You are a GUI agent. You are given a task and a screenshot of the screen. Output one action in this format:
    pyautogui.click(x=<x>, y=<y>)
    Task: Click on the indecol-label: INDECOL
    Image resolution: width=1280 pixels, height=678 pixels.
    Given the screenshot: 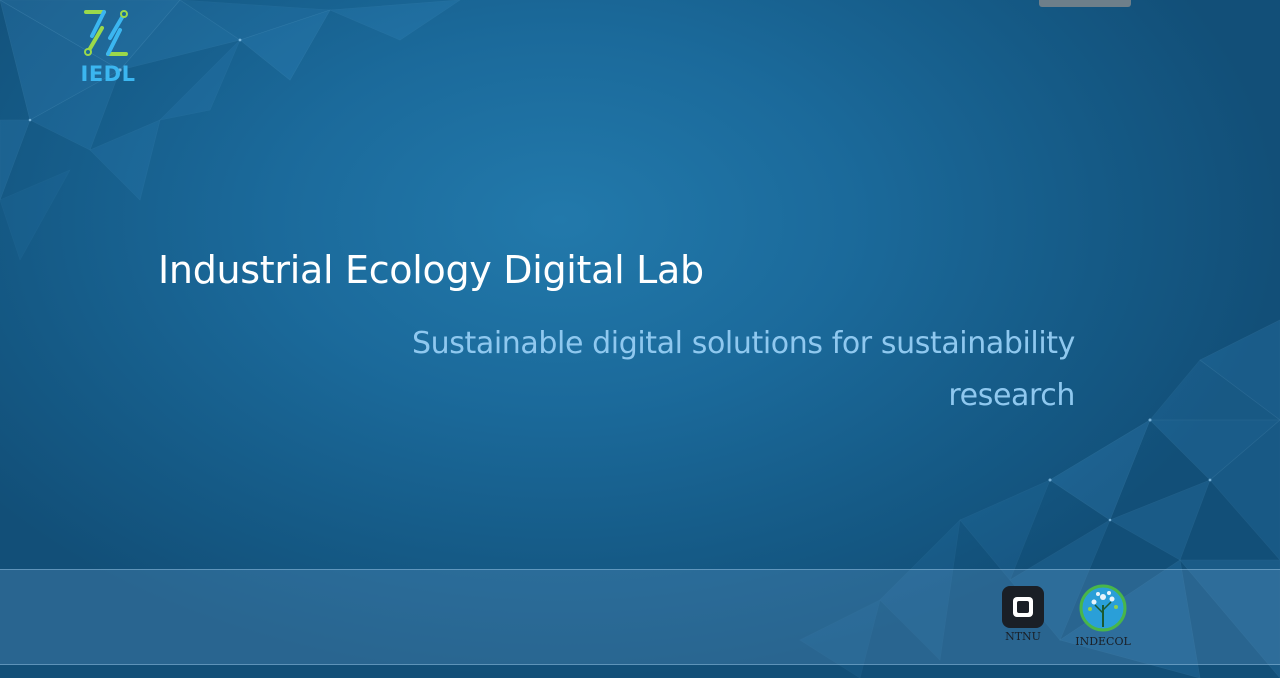 What is the action you would take?
    pyautogui.click(x=1103, y=641)
    